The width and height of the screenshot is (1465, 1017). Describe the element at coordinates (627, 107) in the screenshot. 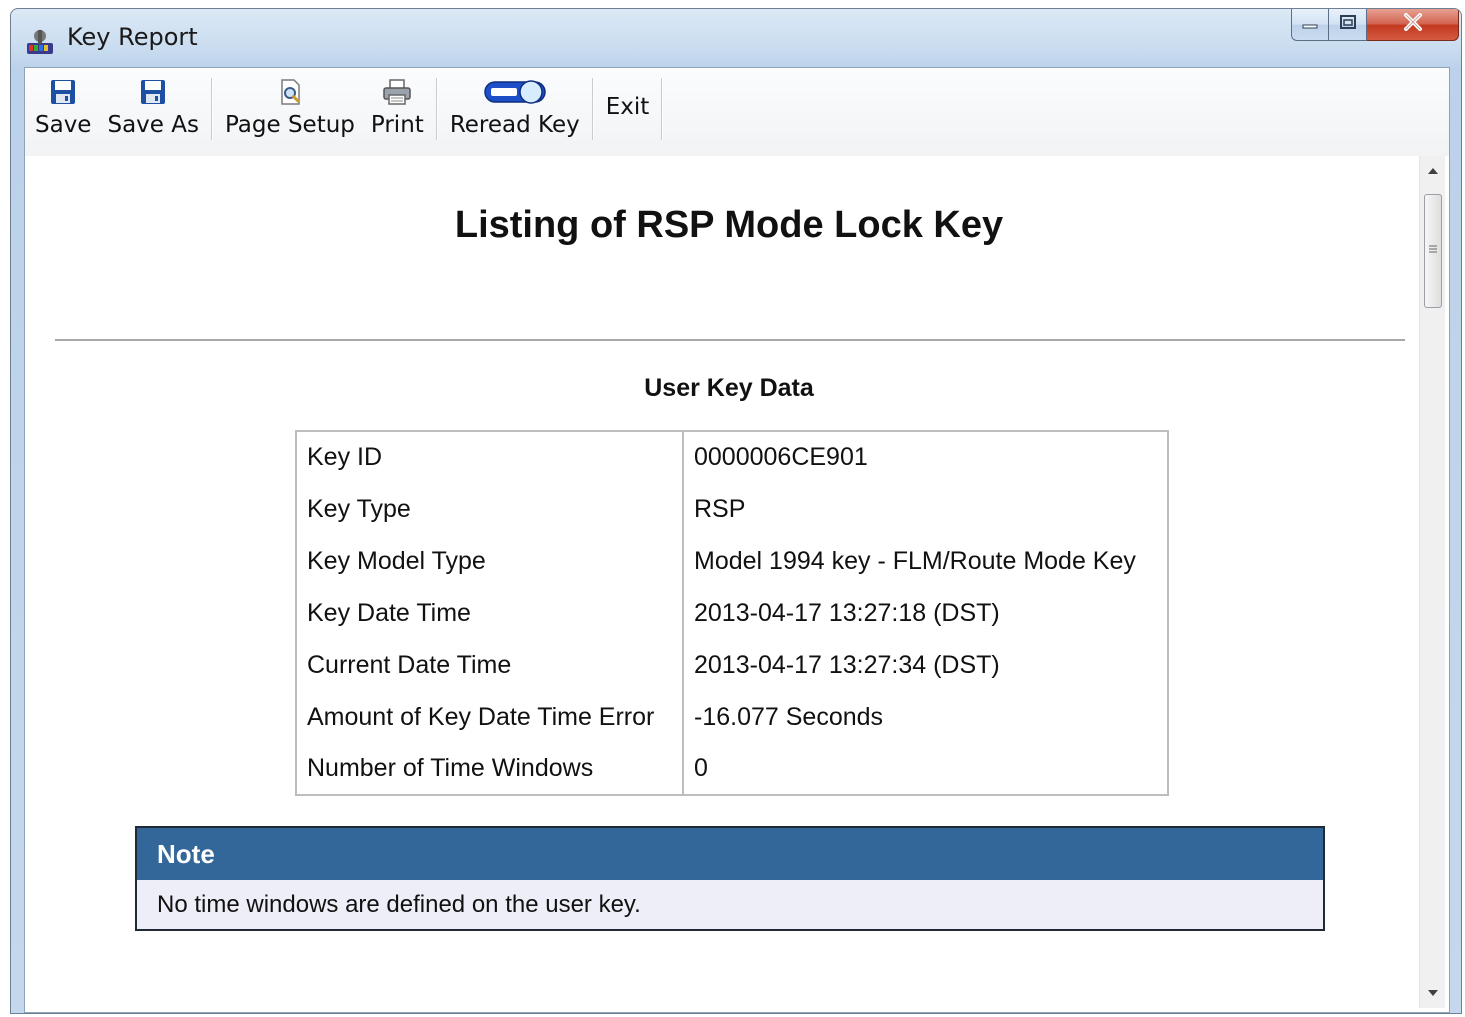

I see `exit-label: Exit` at that location.